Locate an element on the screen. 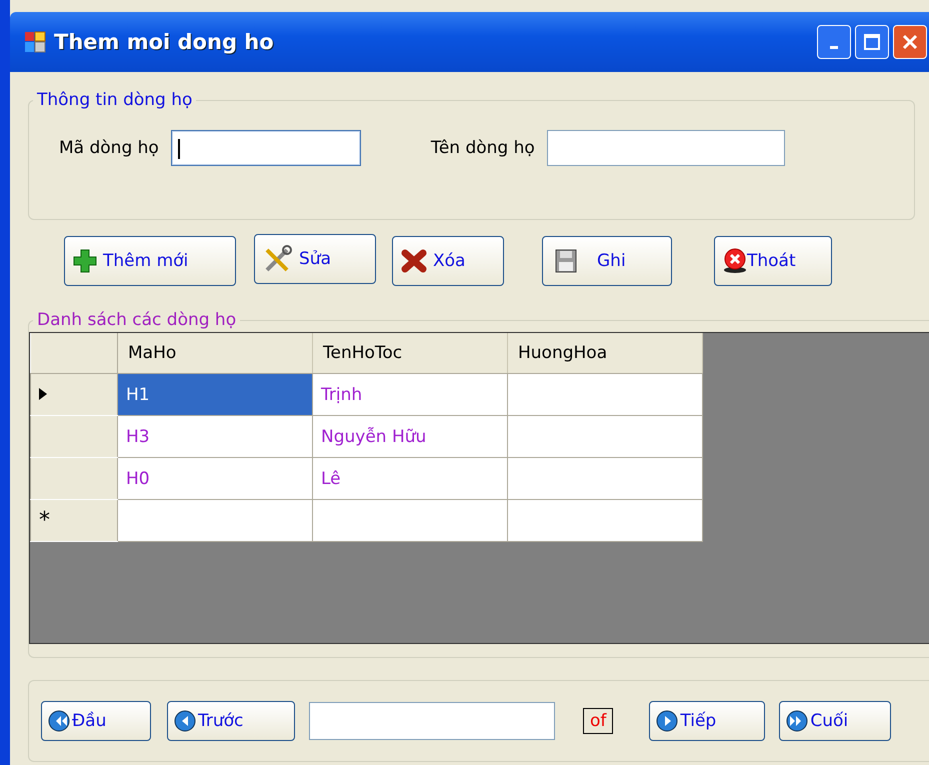 The image size is (929, 765). group-title: Danh sách các dòng họ is located at coordinates (137, 320).